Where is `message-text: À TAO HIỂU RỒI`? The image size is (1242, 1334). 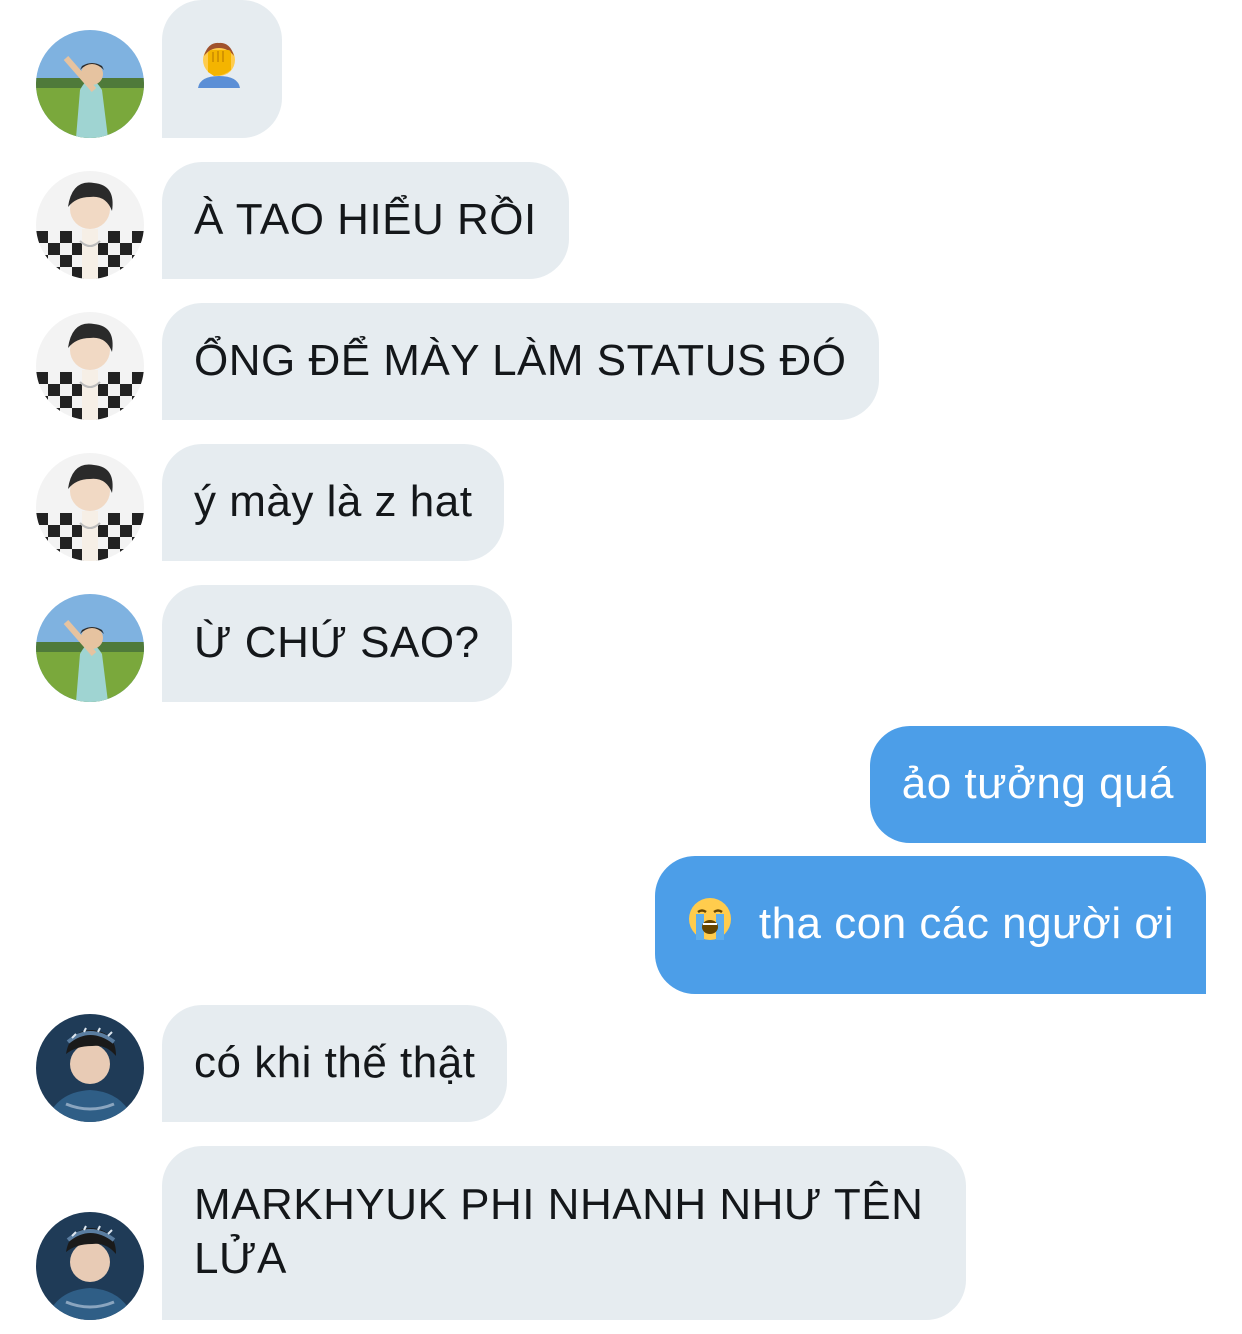 message-text: À TAO HIỂU RỒI is located at coordinates (365, 219).